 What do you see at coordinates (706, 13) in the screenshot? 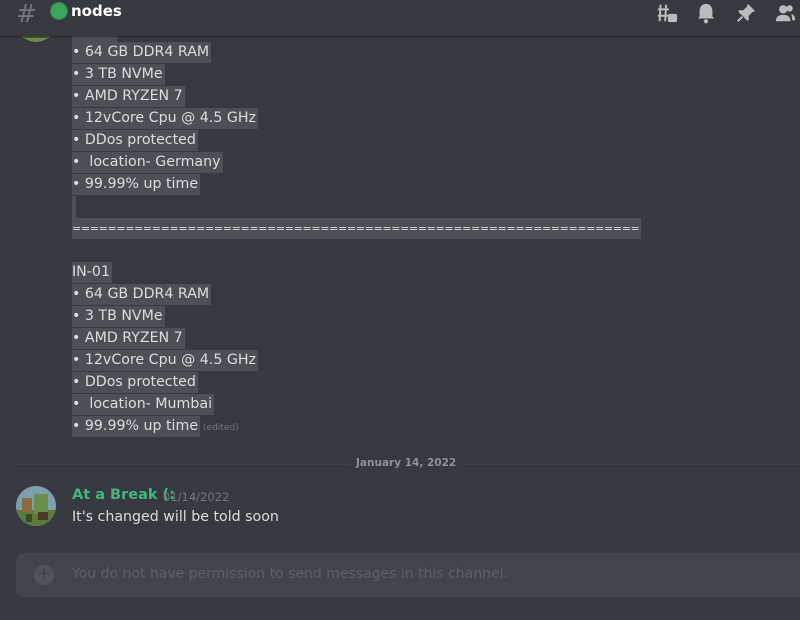
I see `bell-icon` at bounding box center [706, 13].